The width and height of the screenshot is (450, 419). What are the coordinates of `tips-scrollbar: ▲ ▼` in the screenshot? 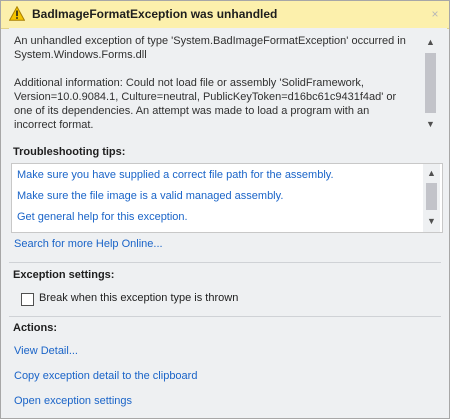 It's located at (431, 198).